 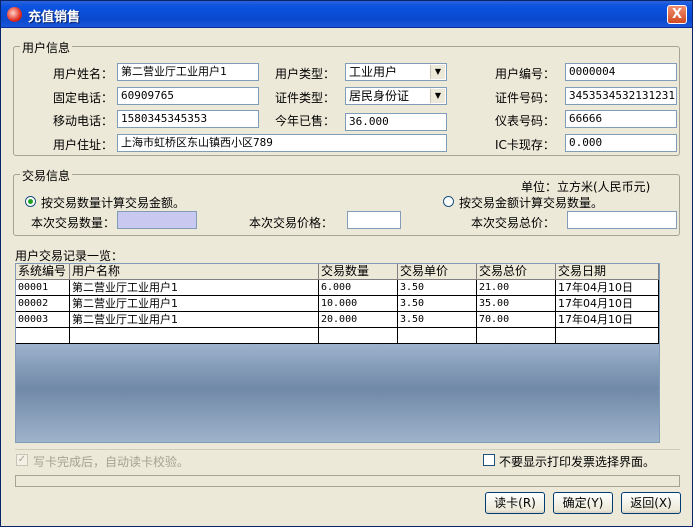 What do you see at coordinates (43, 288) in the screenshot?
I see `table-cell: 00001` at bounding box center [43, 288].